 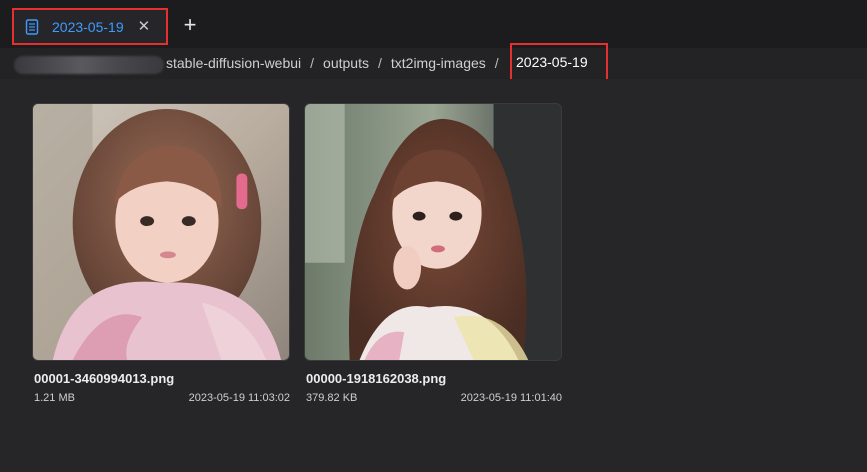 I want to click on file-size: 1.21 MB, so click(x=54, y=398).